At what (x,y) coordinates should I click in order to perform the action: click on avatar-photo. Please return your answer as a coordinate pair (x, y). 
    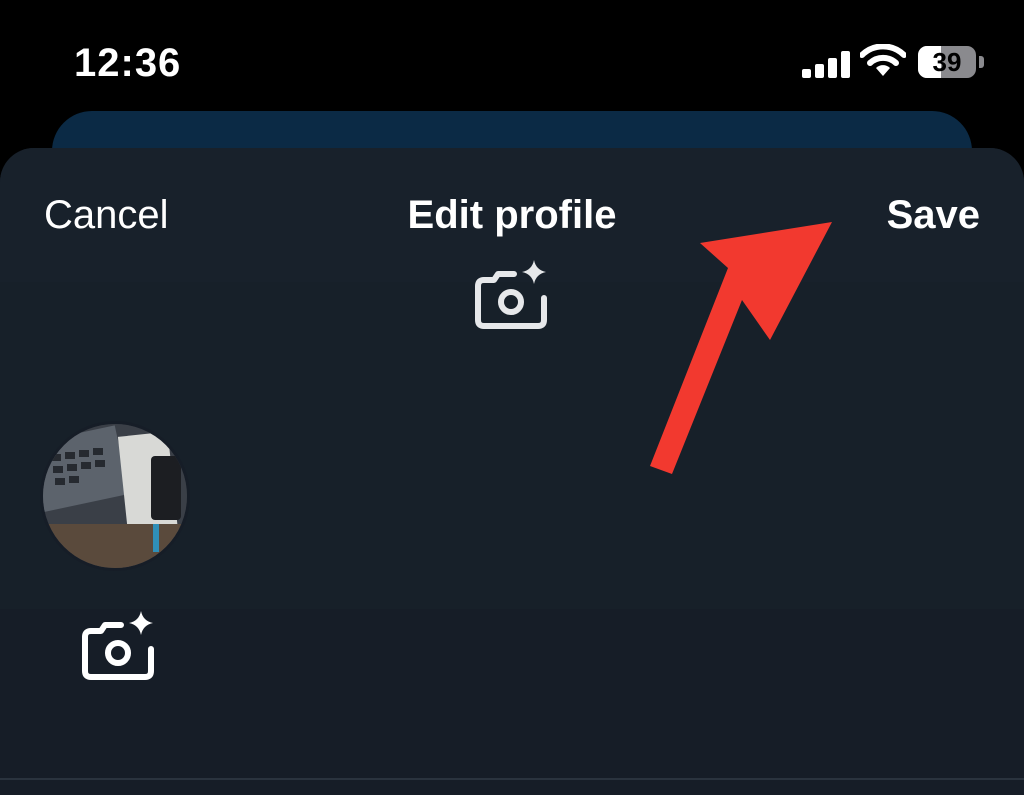
    Looking at the image, I should click on (115, 496).